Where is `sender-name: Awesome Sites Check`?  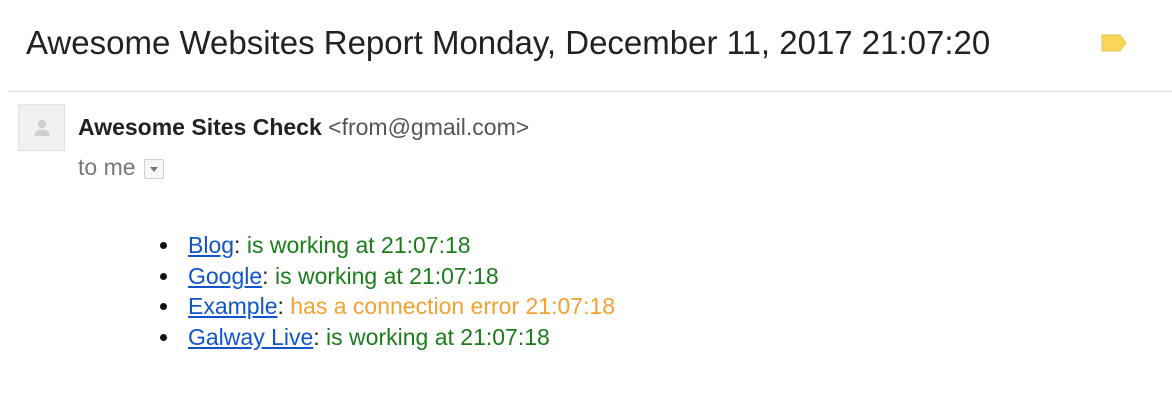
sender-name: Awesome Sites Check is located at coordinates (200, 127).